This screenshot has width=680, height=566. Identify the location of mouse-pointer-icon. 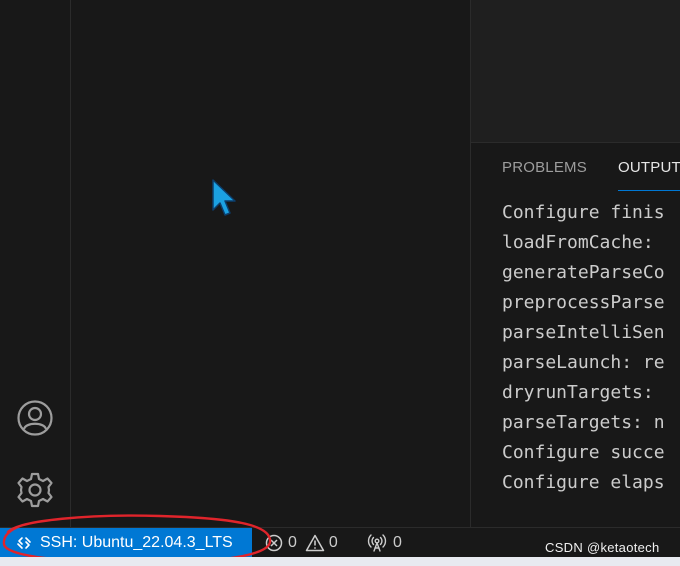
(224, 197).